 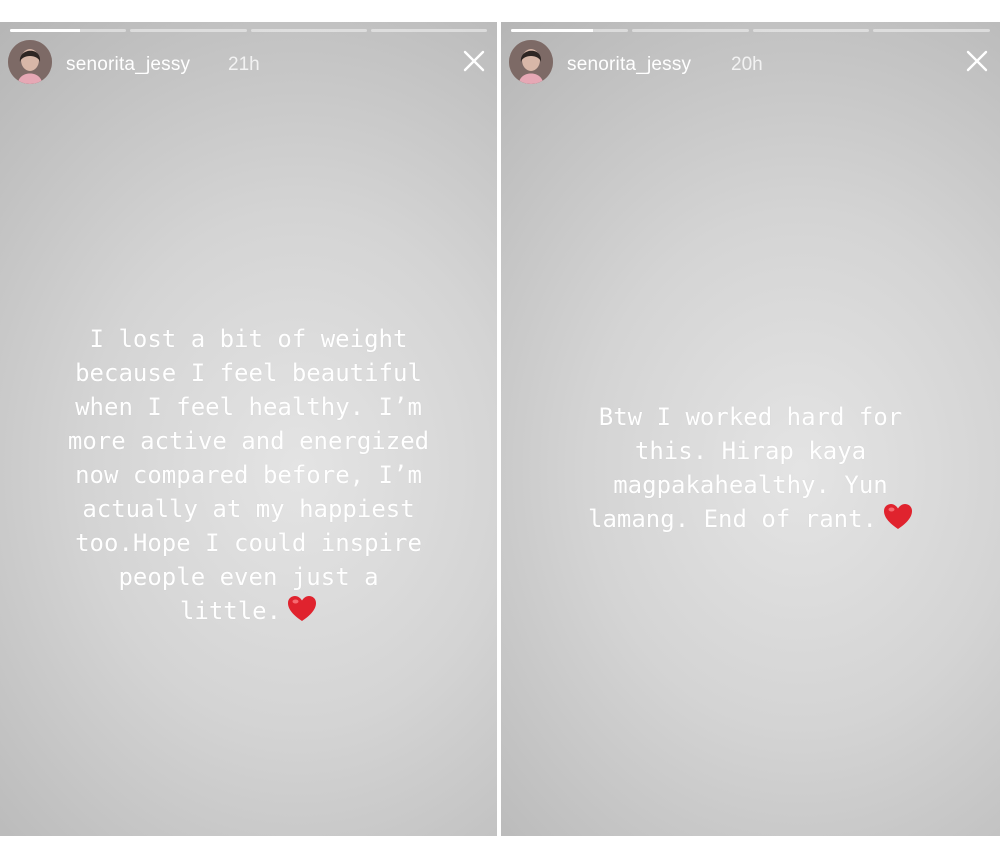 I want to click on story-header: senorita_jessy 20h, so click(x=750, y=64).